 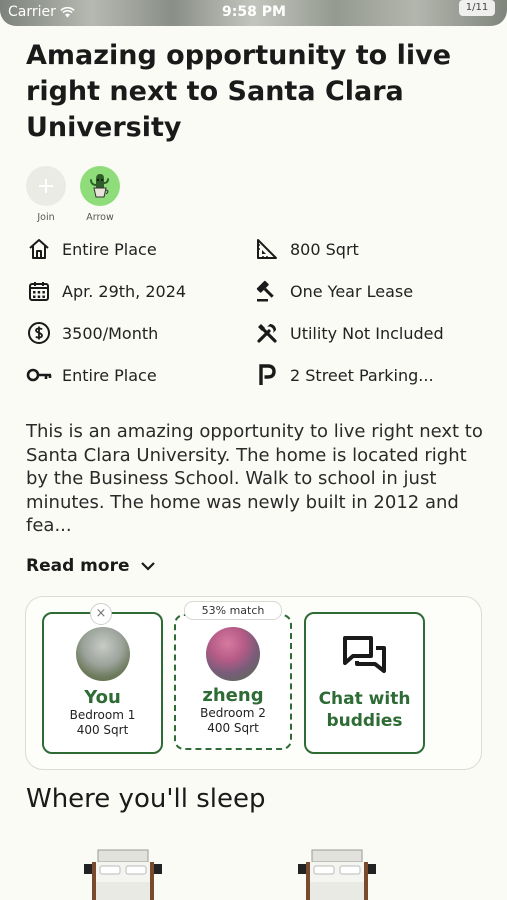 I want to click on read-more-button: Read more, so click(x=91, y=566).